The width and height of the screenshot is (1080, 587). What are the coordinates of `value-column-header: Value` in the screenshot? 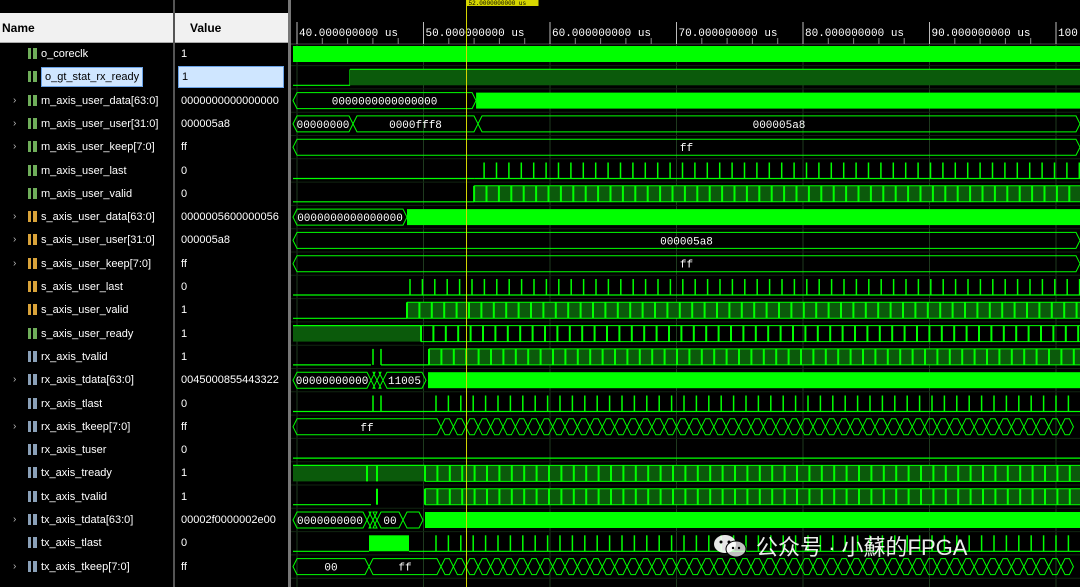 It's located at (231, 28).